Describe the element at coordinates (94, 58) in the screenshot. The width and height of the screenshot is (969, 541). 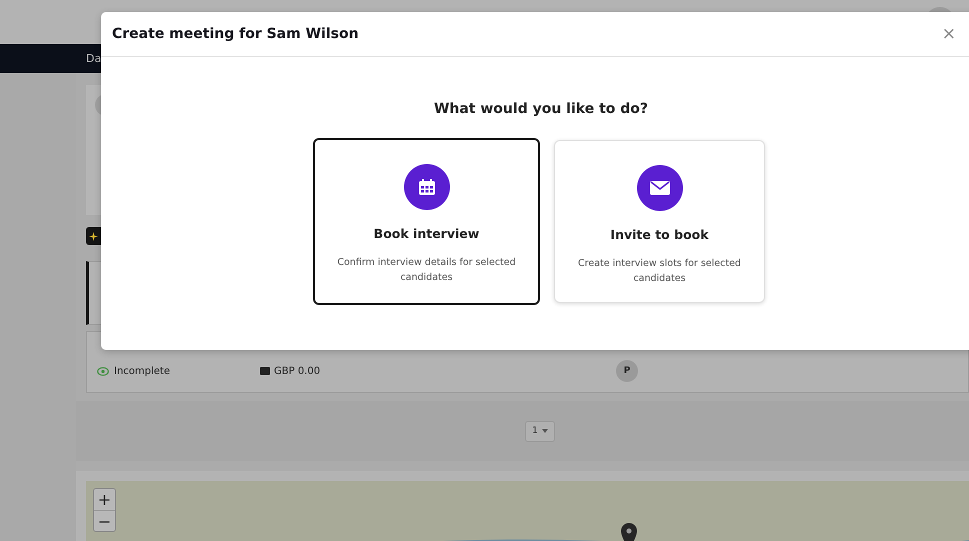
I see `nav-item: Da` at that location.